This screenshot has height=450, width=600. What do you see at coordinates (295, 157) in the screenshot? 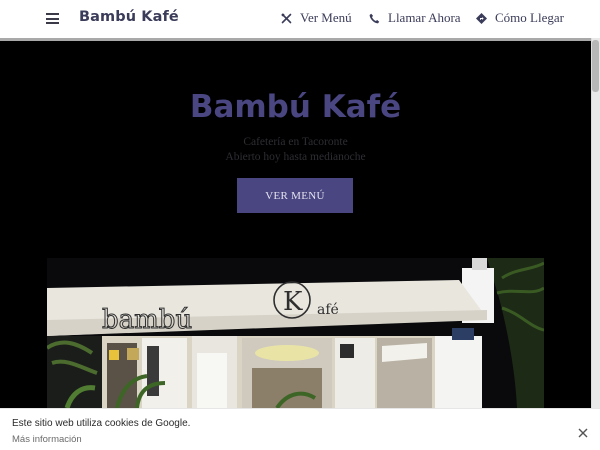
I see `hero-subtitle-hours: Abierto hoy hasta medianoche` at bounding box center [295, 157].